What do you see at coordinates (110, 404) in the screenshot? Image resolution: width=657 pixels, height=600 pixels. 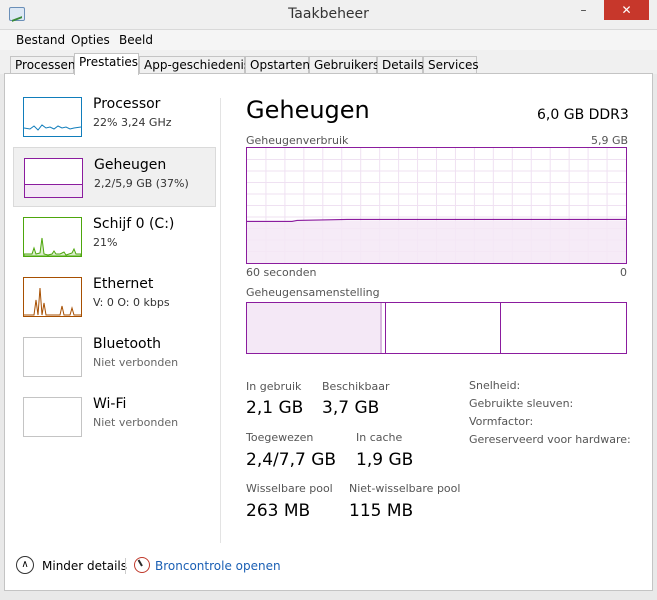 I see `sidebar-item-label: Wi-Fi` at bounding box center [110, 404].